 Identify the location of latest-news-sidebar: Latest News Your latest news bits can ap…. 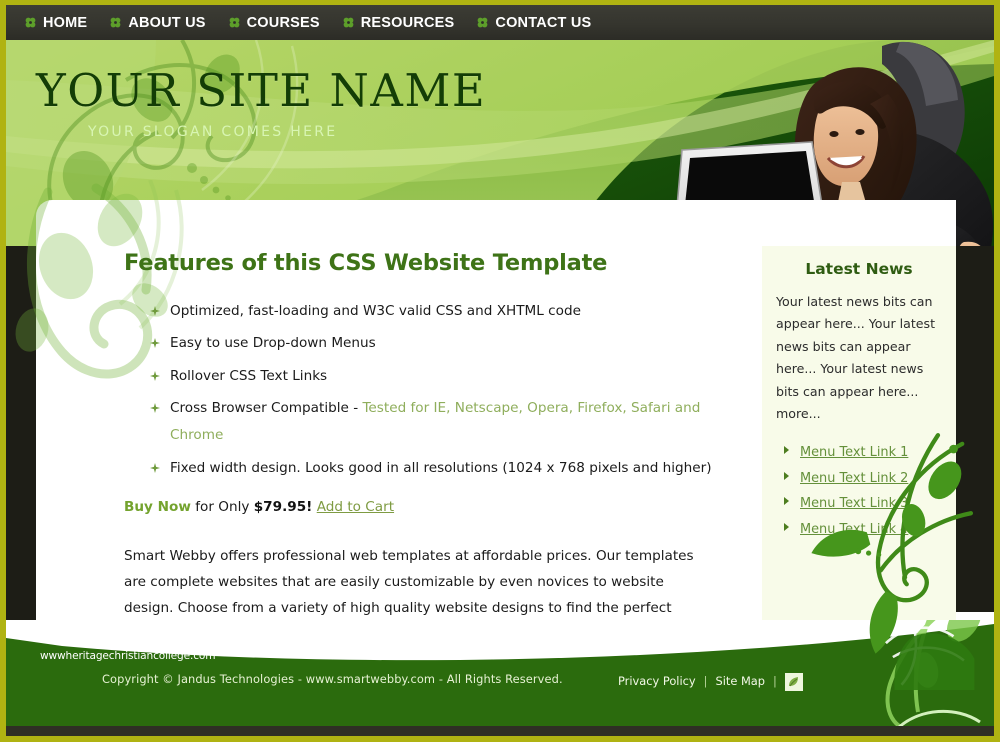
(859, 456).